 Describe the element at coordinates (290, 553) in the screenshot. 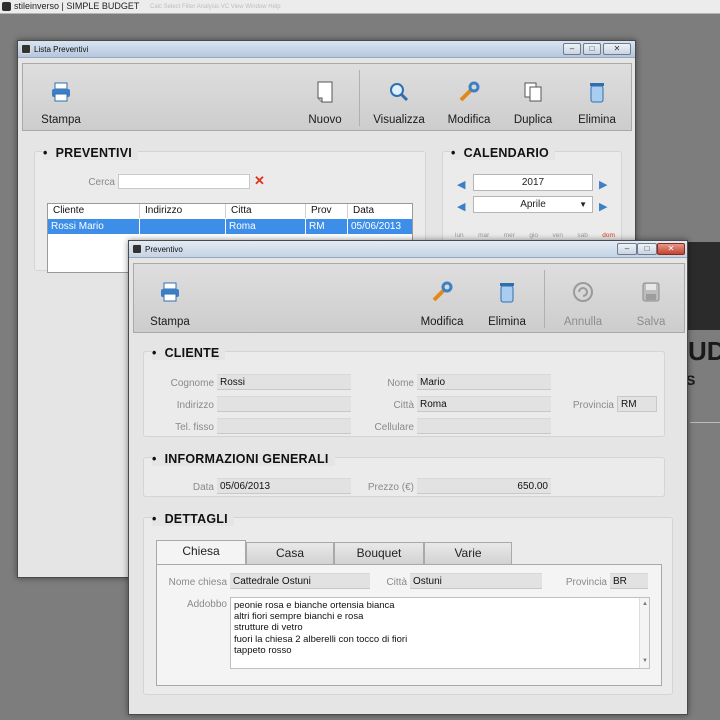

I see `tab-casa: Casa` at that location.